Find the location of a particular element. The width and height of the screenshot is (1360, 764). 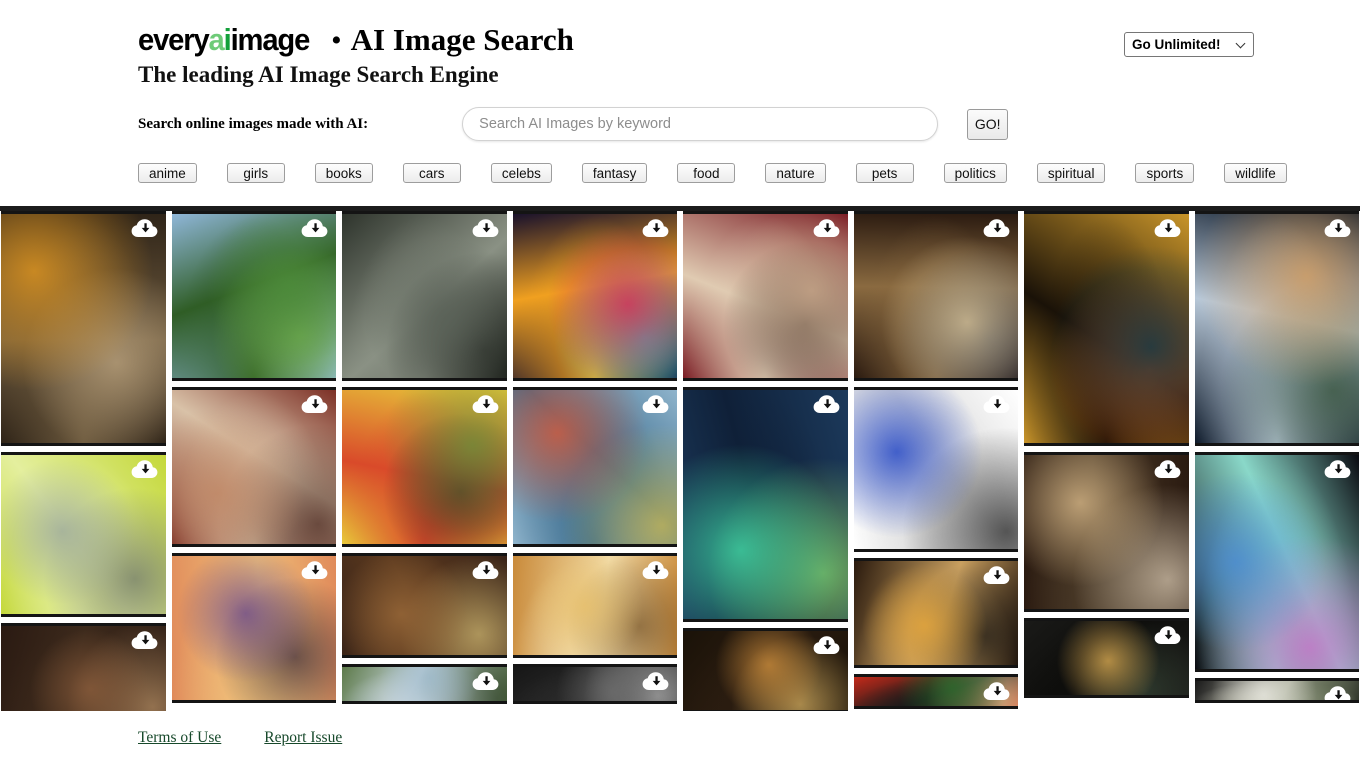

search-input is located at coordinates (700, 124).